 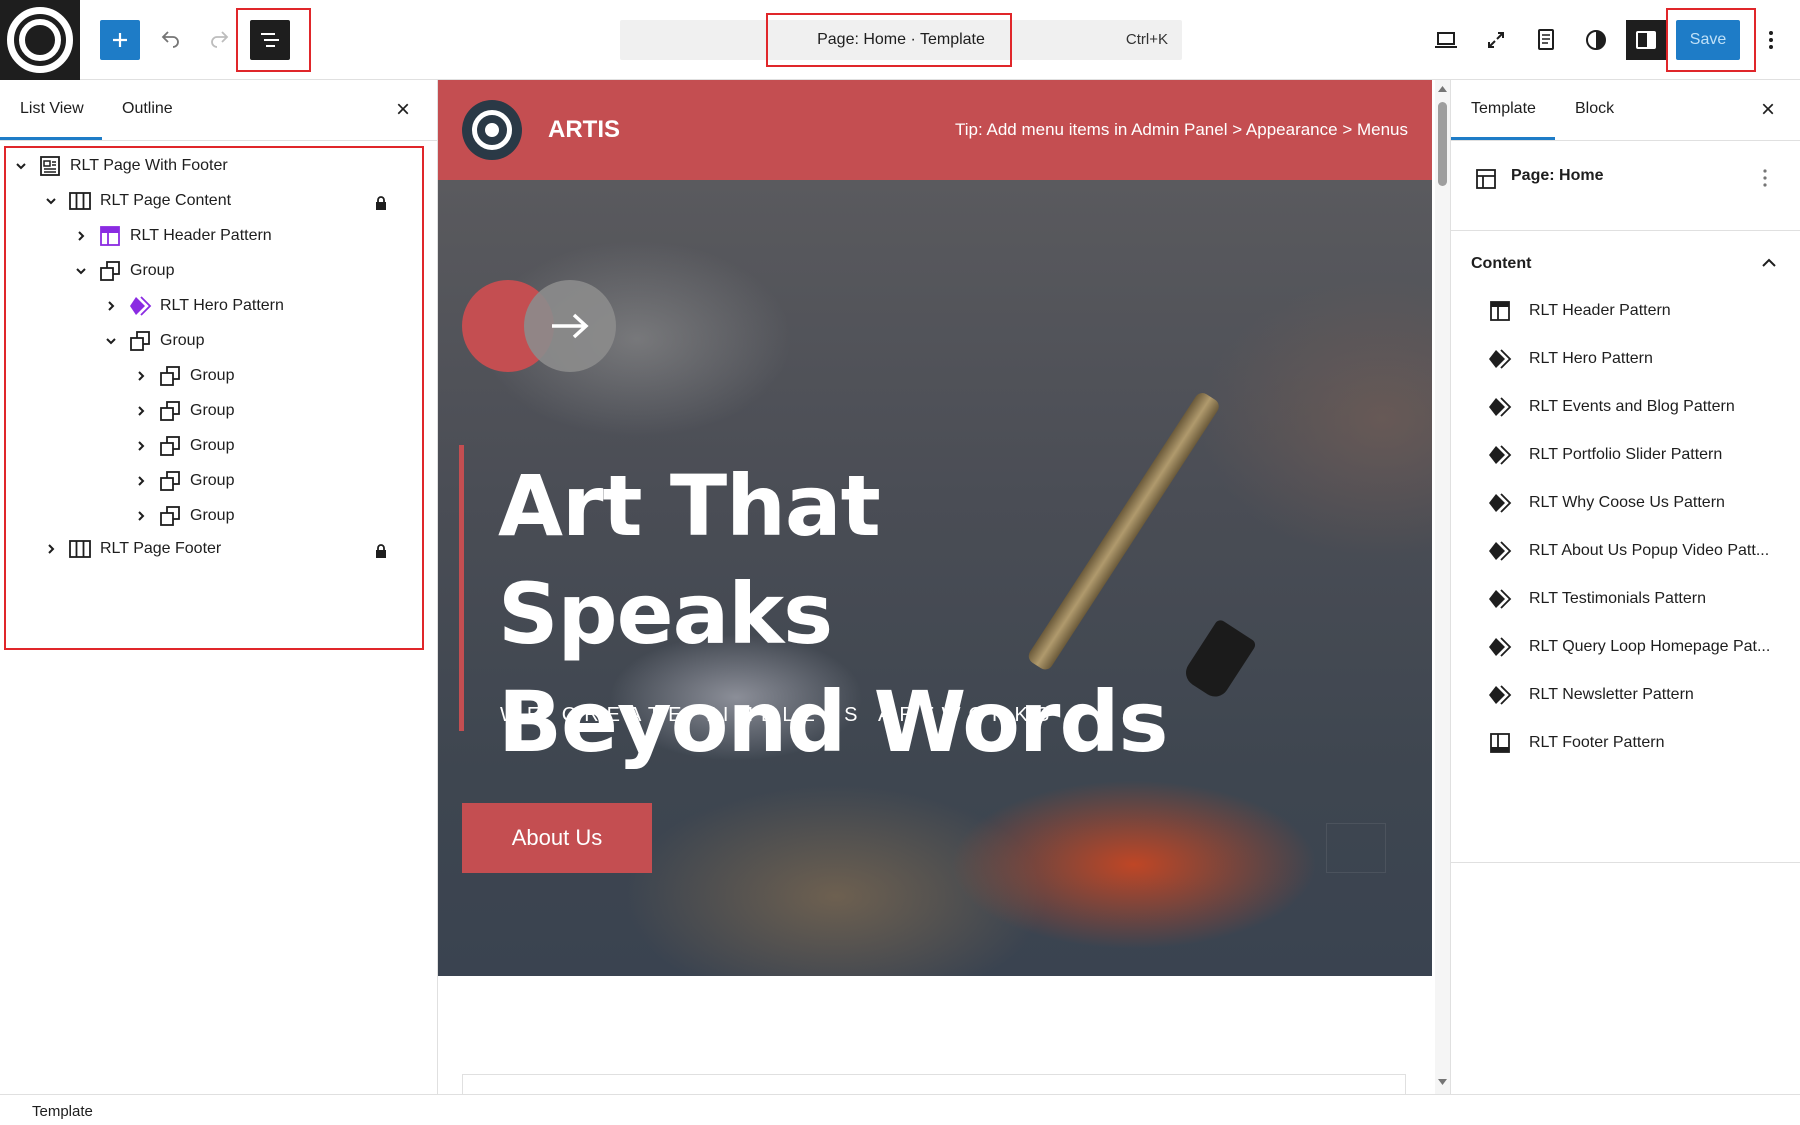 I want to click on hero-subtitle: WE CREATE TIMELESS ARTWORKS, so click(x=778, y=715).